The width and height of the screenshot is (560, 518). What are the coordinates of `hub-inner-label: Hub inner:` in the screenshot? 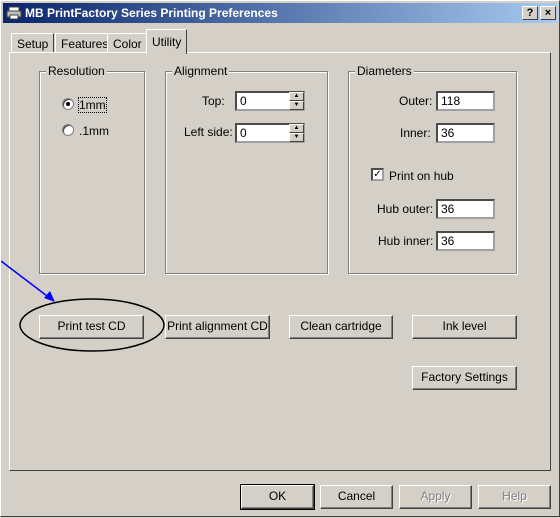 It's located at (406, 241).